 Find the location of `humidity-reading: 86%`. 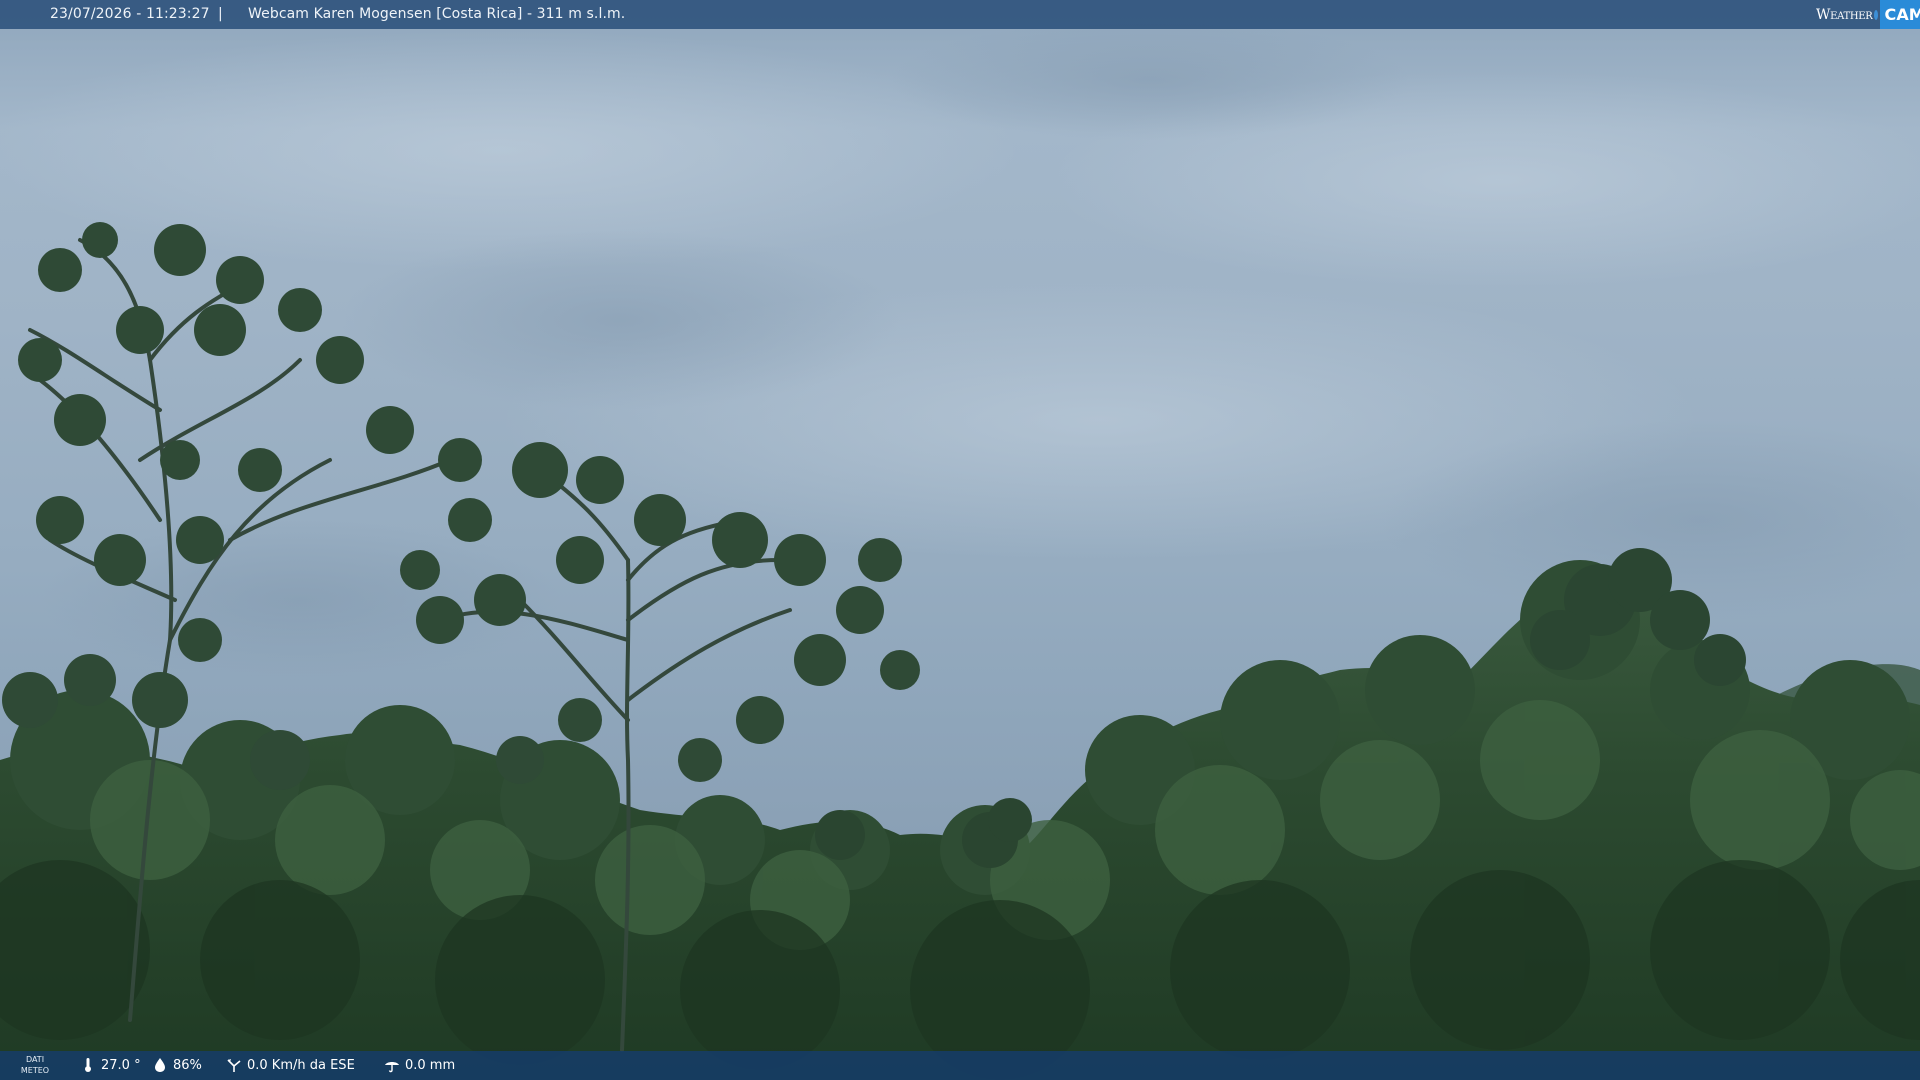

humidity-reading: 86% is located at coordinates (177, 1065).